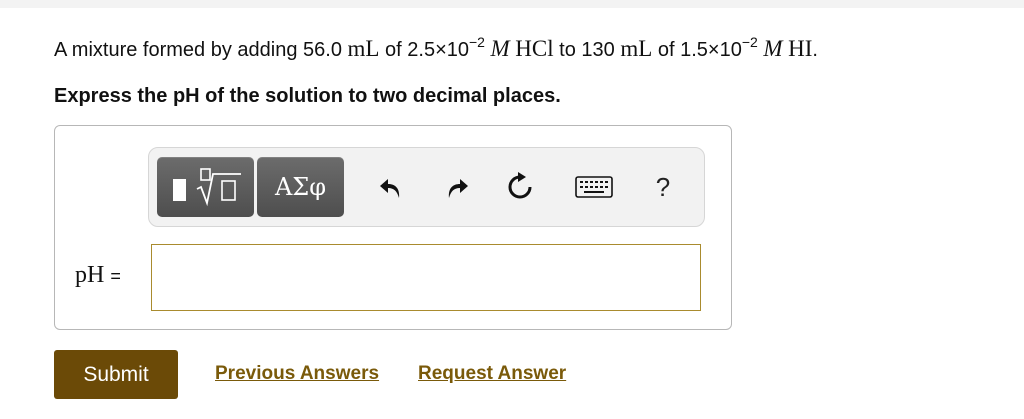  Describe the element at coordinates (587, 50) in the screenshot. I see `problem-to: to 130` at that location.